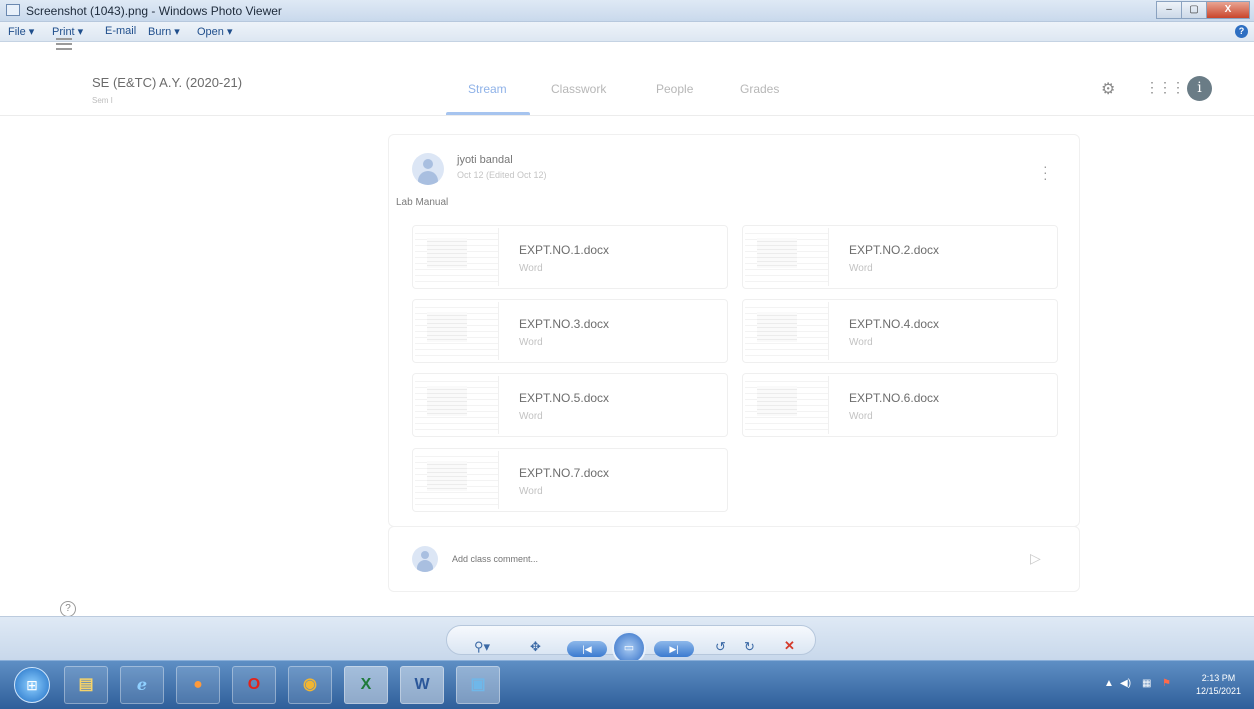  What do you see at coordinates (564, 324) in the screenshot?
I see `attachment-name: EXPT.NO.3.docx` at bounding box center [564, 324].